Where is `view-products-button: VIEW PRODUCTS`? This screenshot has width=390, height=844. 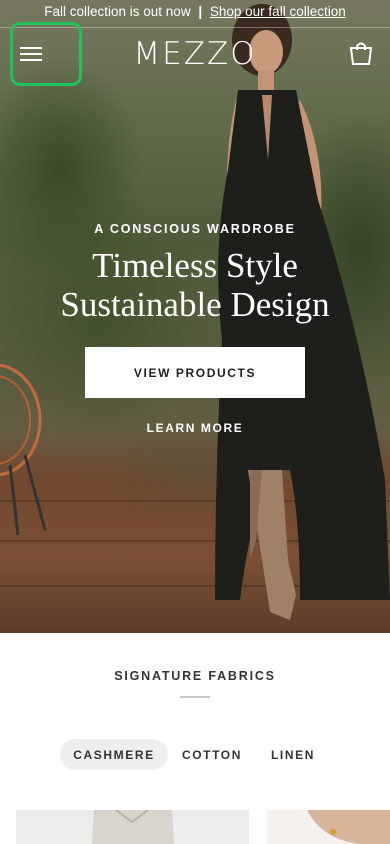
view-products-button: VIEW PRODUCTS is located at coordinates (195, 372).